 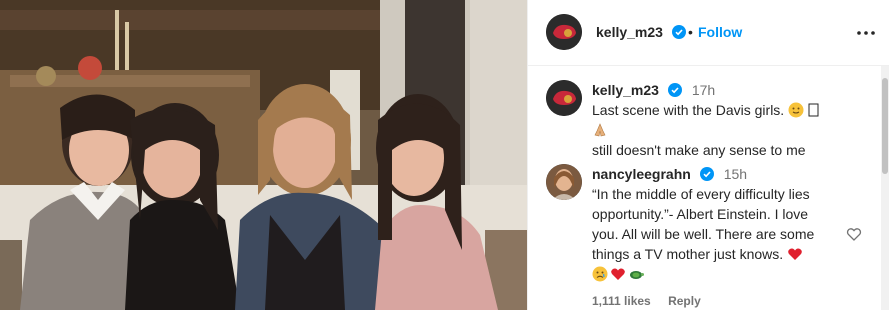 What do you see at coordinates (653, 301) in the screenshot?
I see `comment-meta: 1,111 likes Reply` at bounding box center [653, 301].